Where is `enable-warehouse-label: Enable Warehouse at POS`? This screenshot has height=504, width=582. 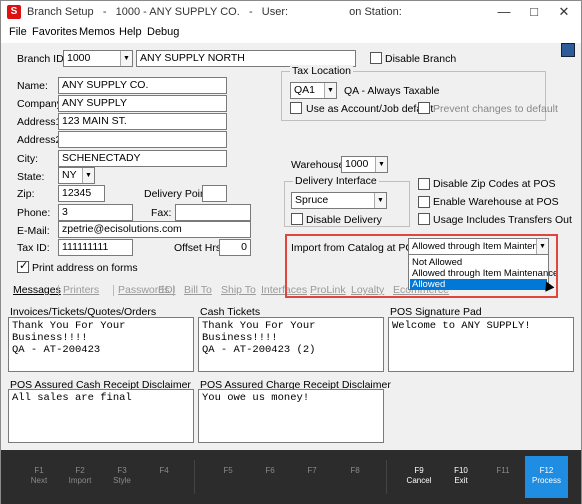
enable-warehouse-label: Enable Warehouse at POS is located at coordinates (496, 202).